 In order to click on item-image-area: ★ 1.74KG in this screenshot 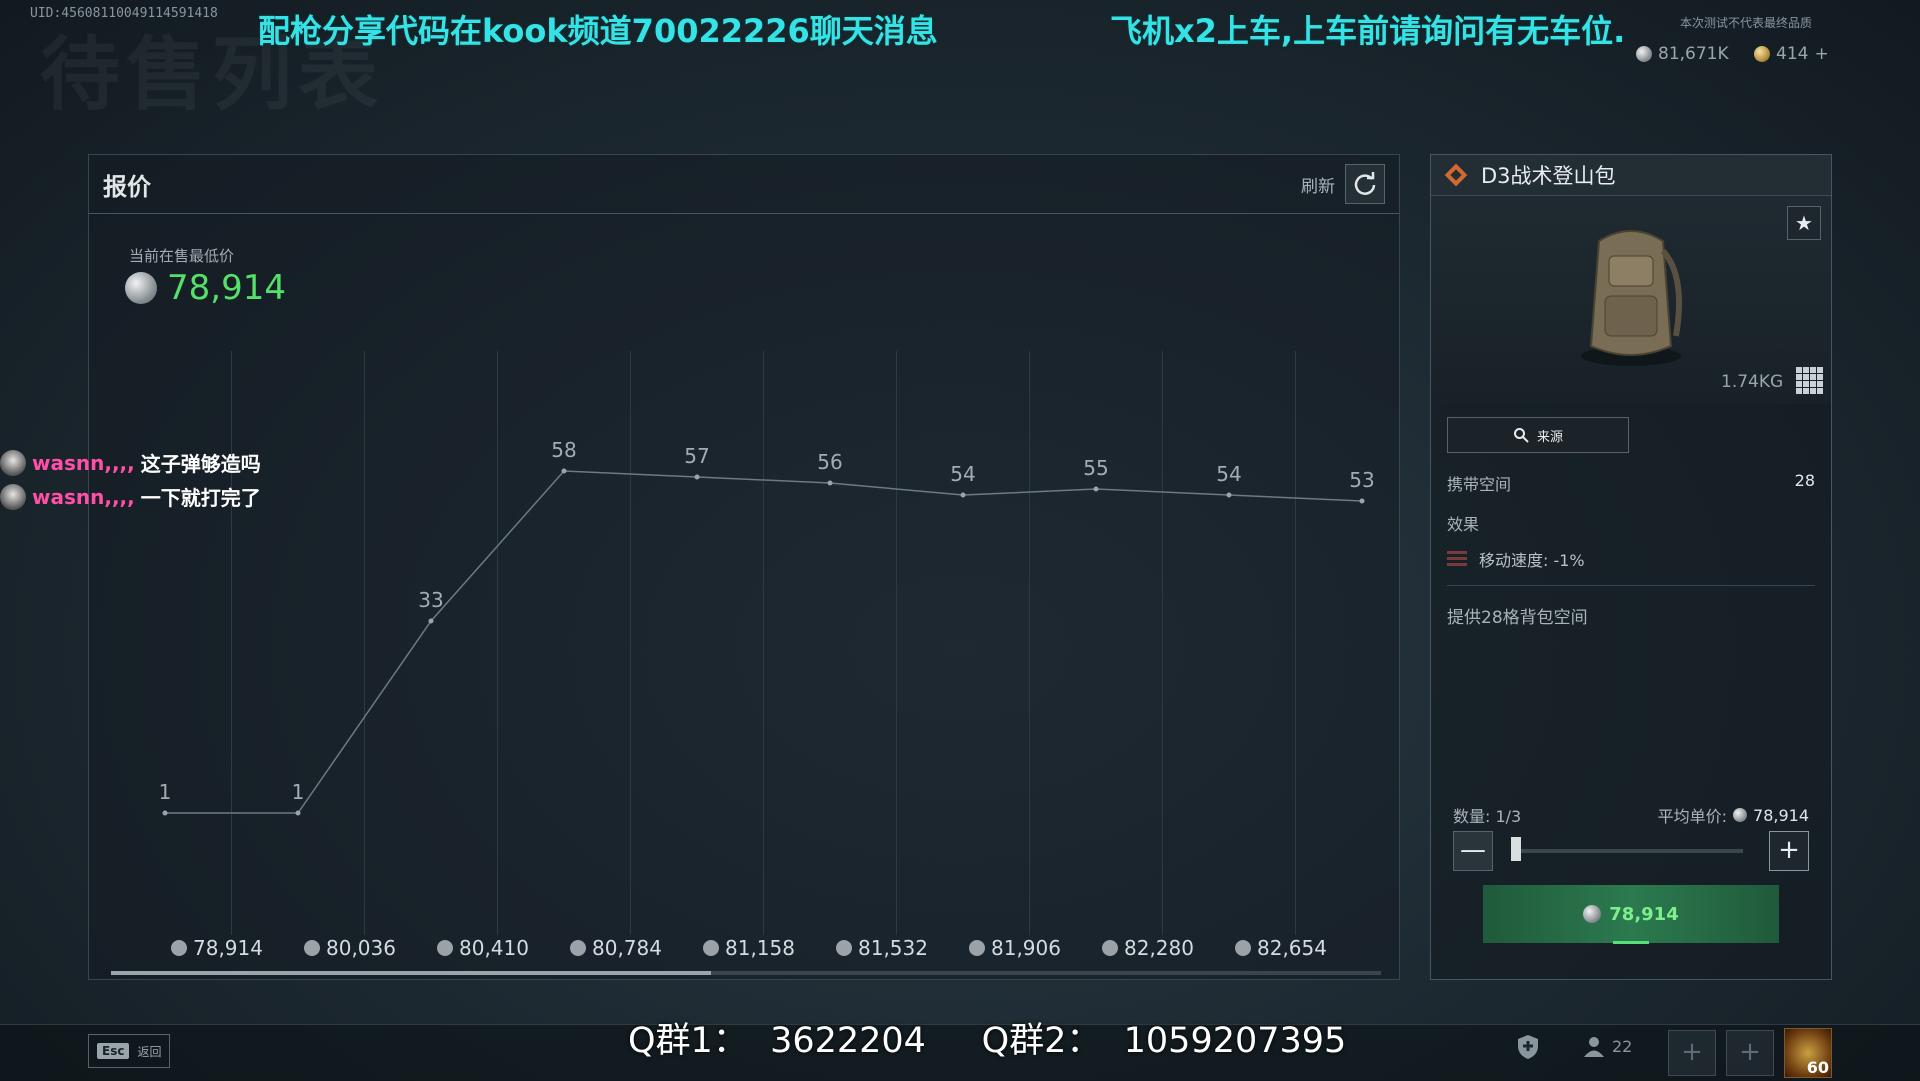, I will do `click(1631, 300)`.